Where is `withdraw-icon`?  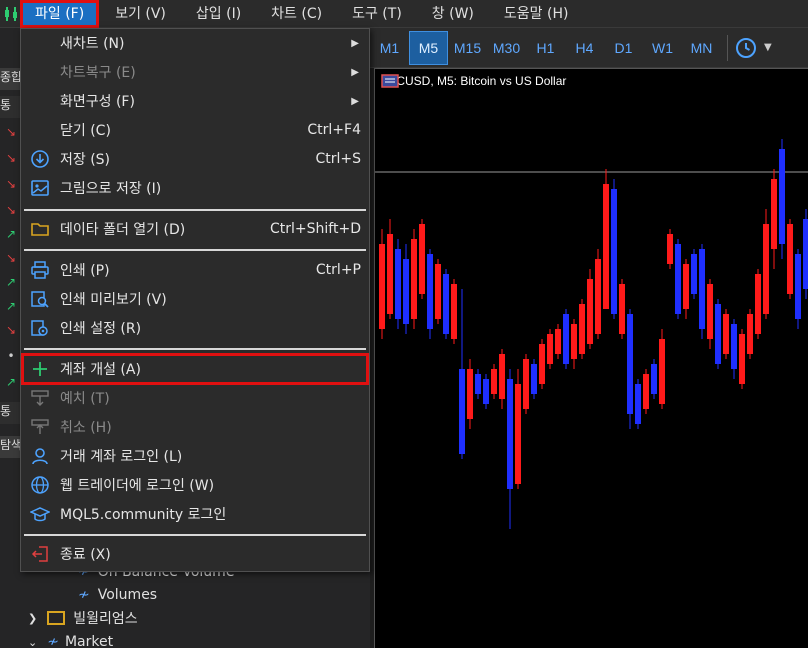 withdraw-icon is located at coordinates (40, 427).